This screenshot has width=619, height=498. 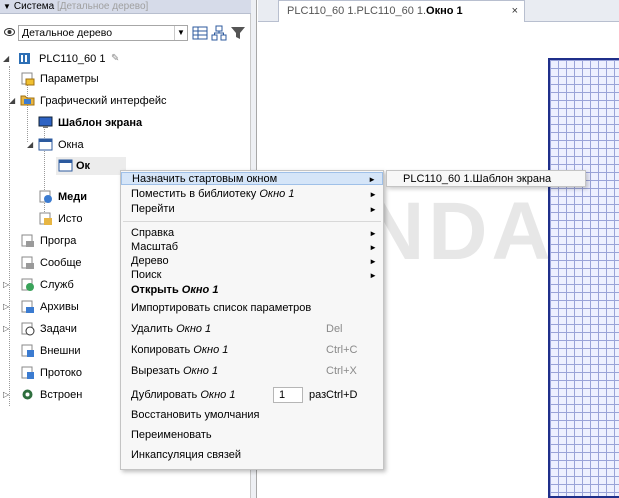 I want to click on filter-icon, so click(x=238, y=33).